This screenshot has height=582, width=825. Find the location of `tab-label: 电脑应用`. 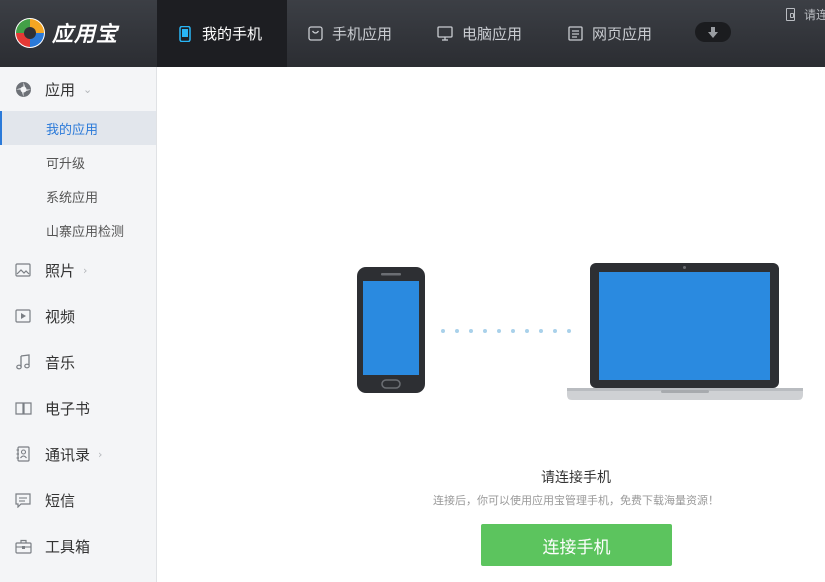

tab-label: 电脑应用 is located at coordinates (492, 34).